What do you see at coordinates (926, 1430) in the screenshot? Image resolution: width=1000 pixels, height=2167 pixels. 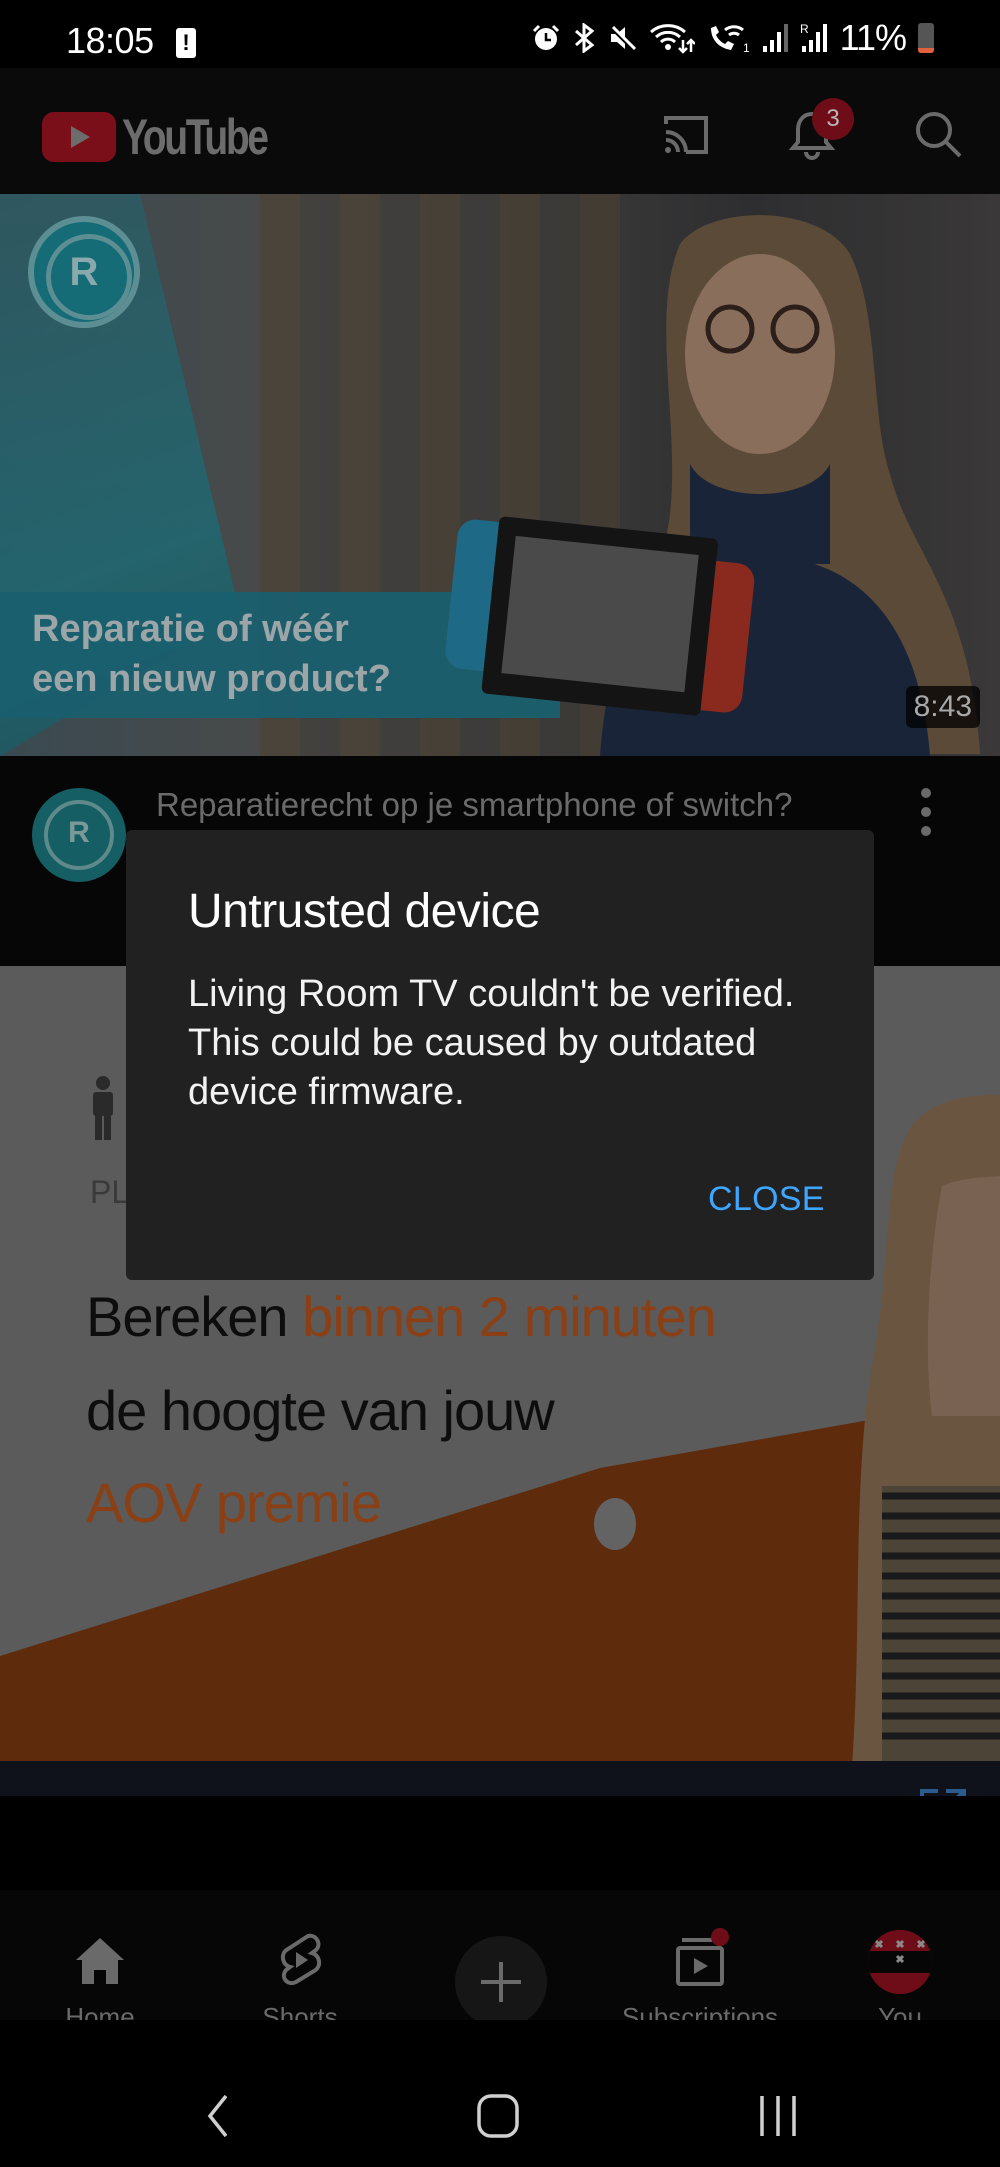 I see `ad-presenter` at bounding box center [926, 1430].